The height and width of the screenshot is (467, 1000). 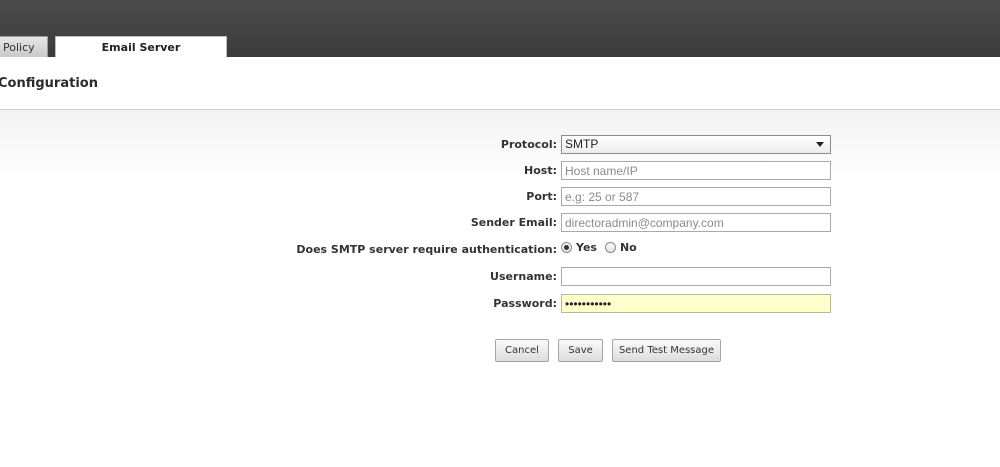 I want to click on sender-email-input, so click(x=696, y=222).